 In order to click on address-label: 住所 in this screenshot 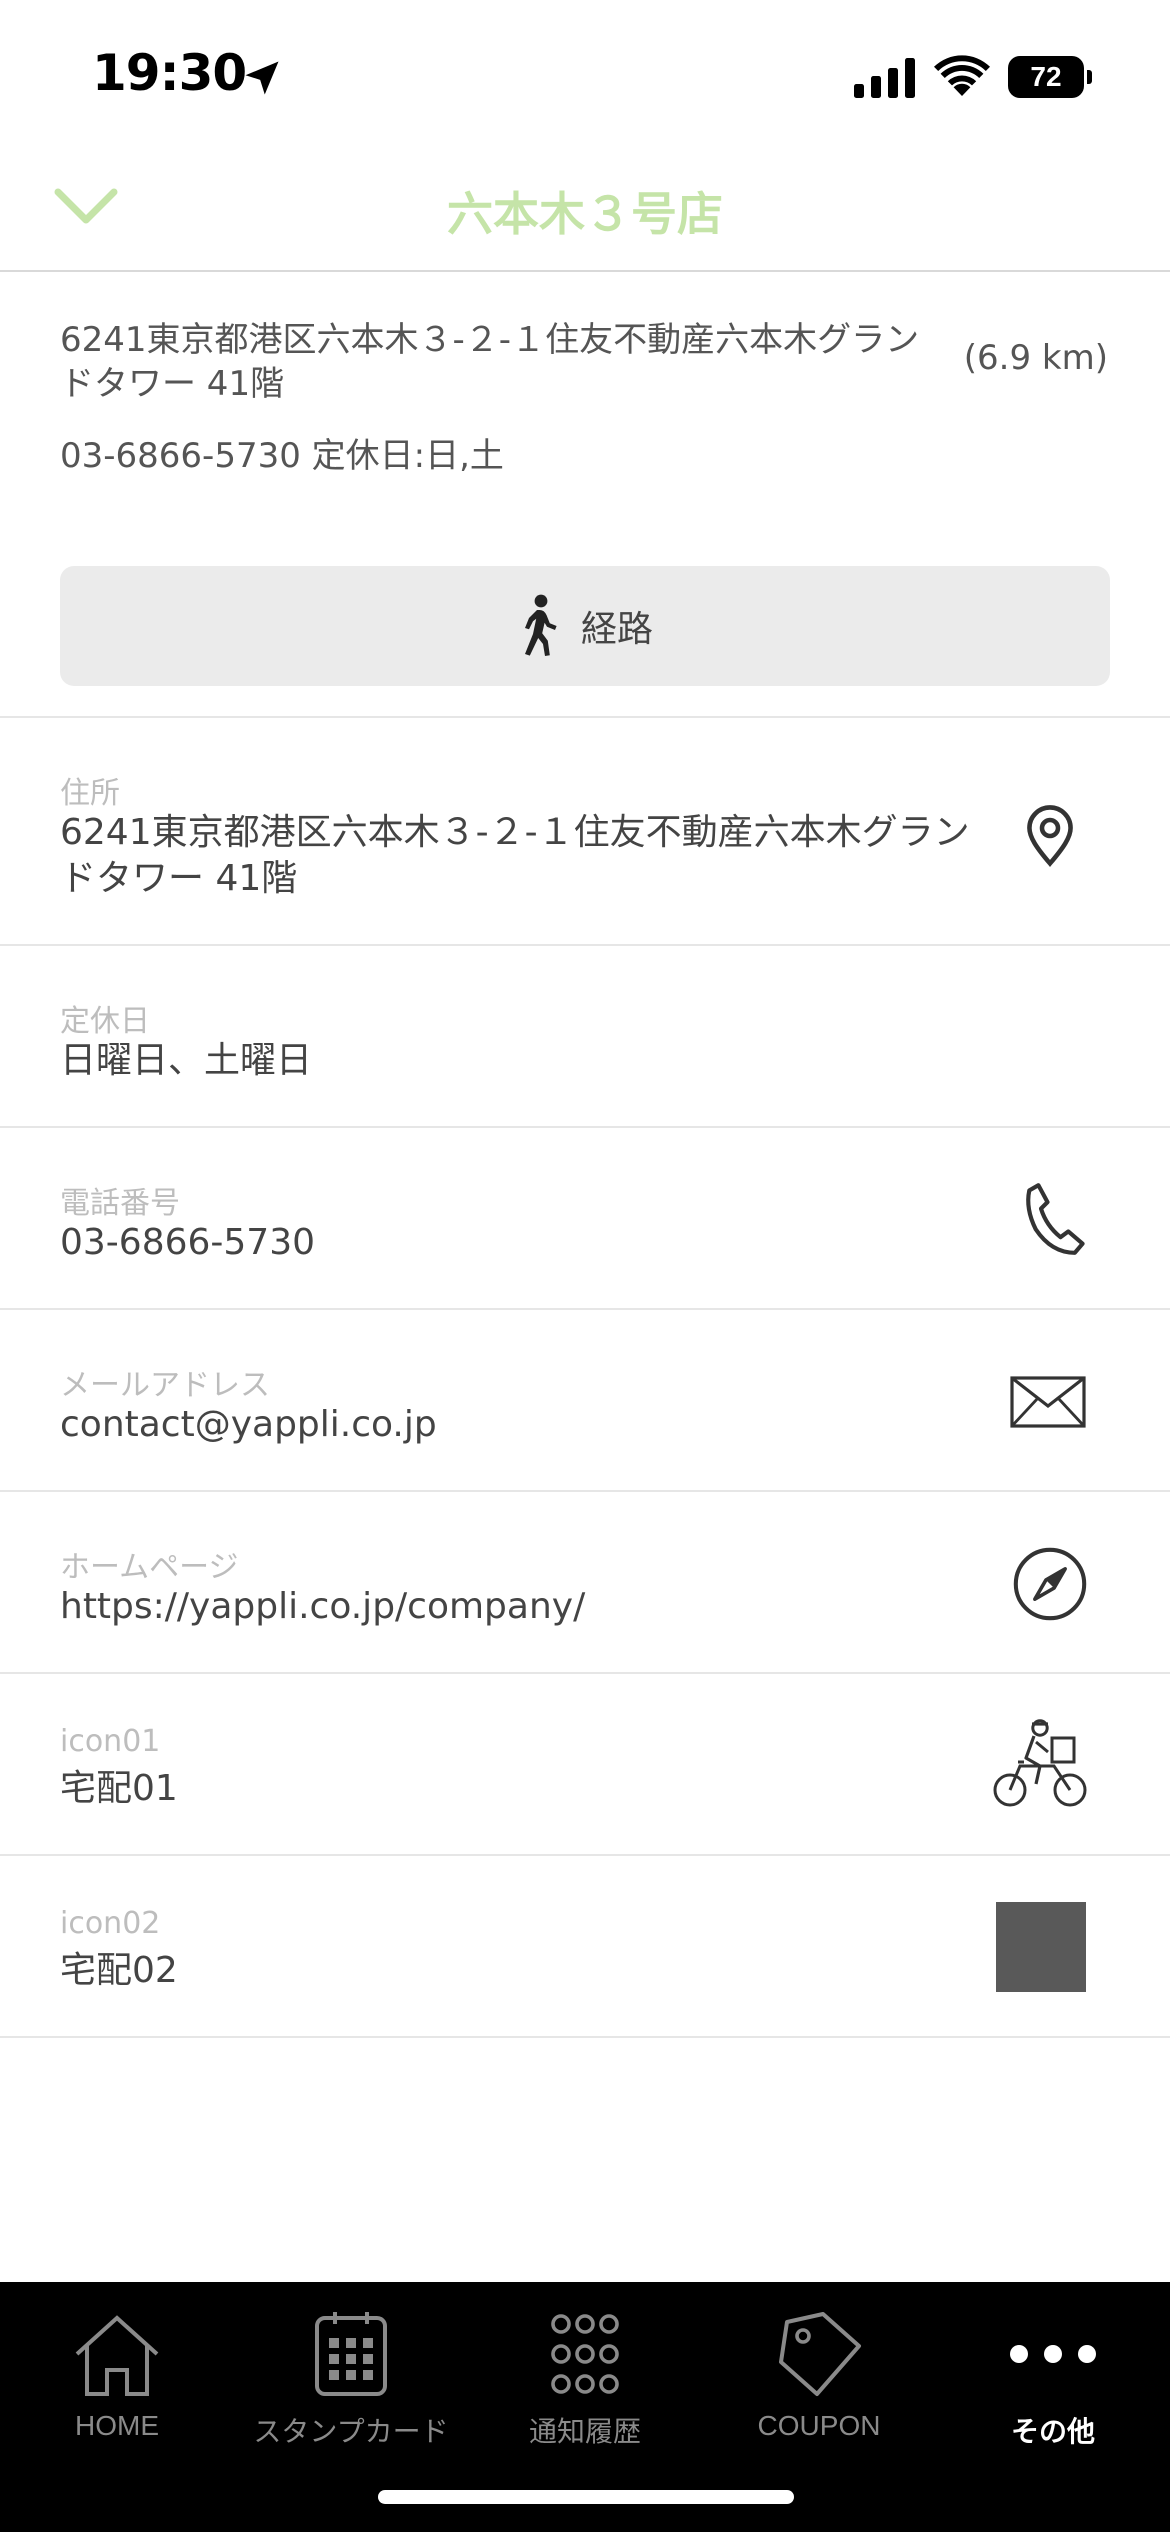, I will do `click(90, 793)`.